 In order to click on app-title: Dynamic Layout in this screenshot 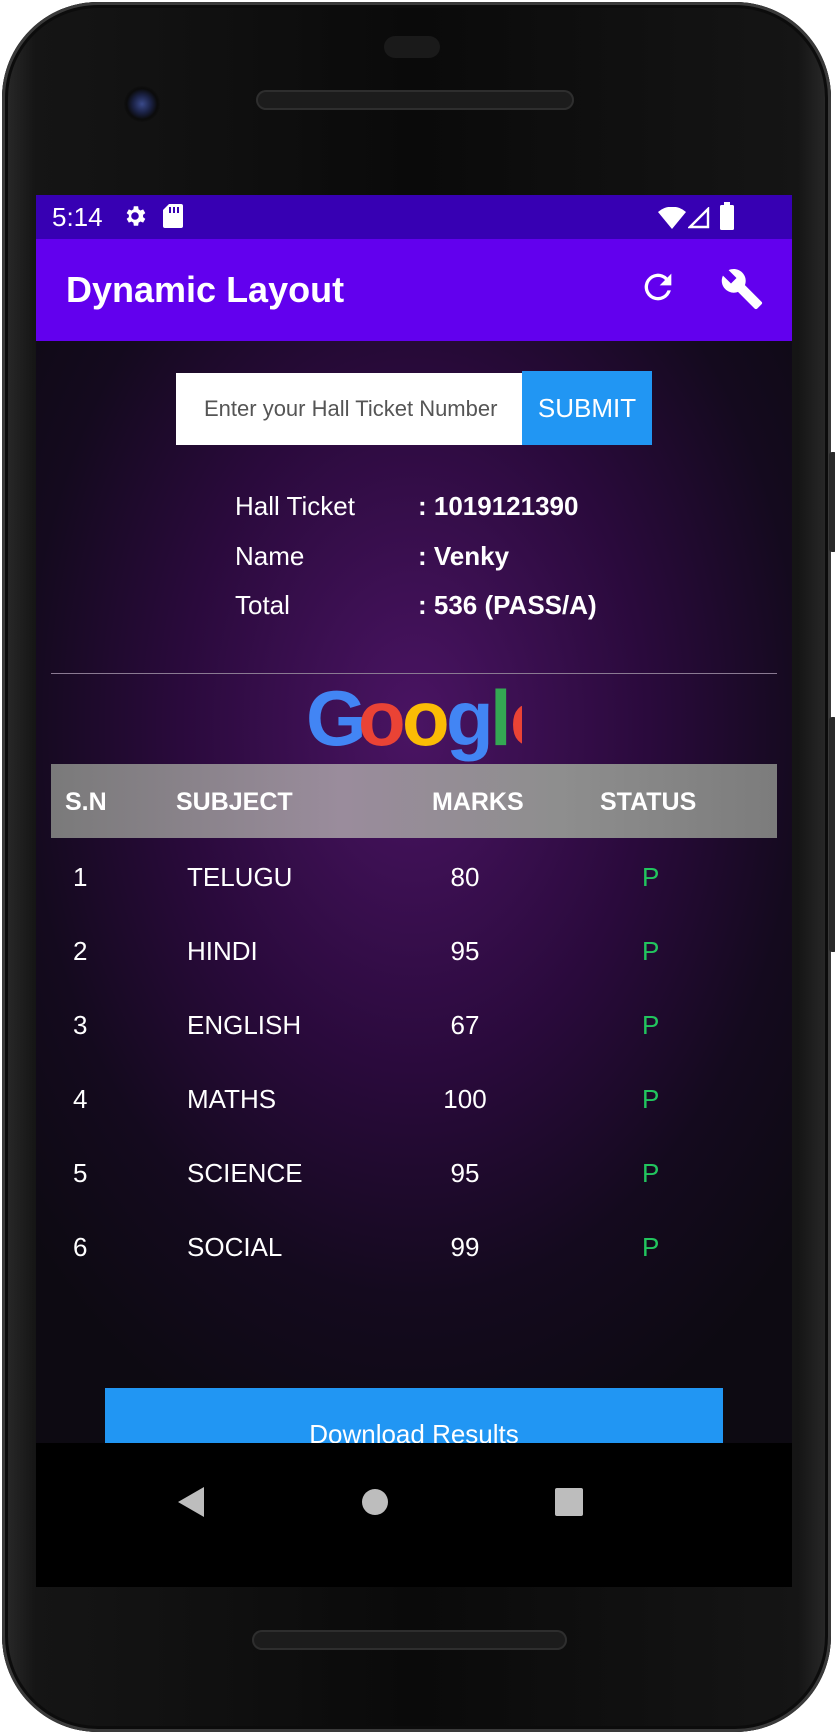, I will do `click(205, 289)`.